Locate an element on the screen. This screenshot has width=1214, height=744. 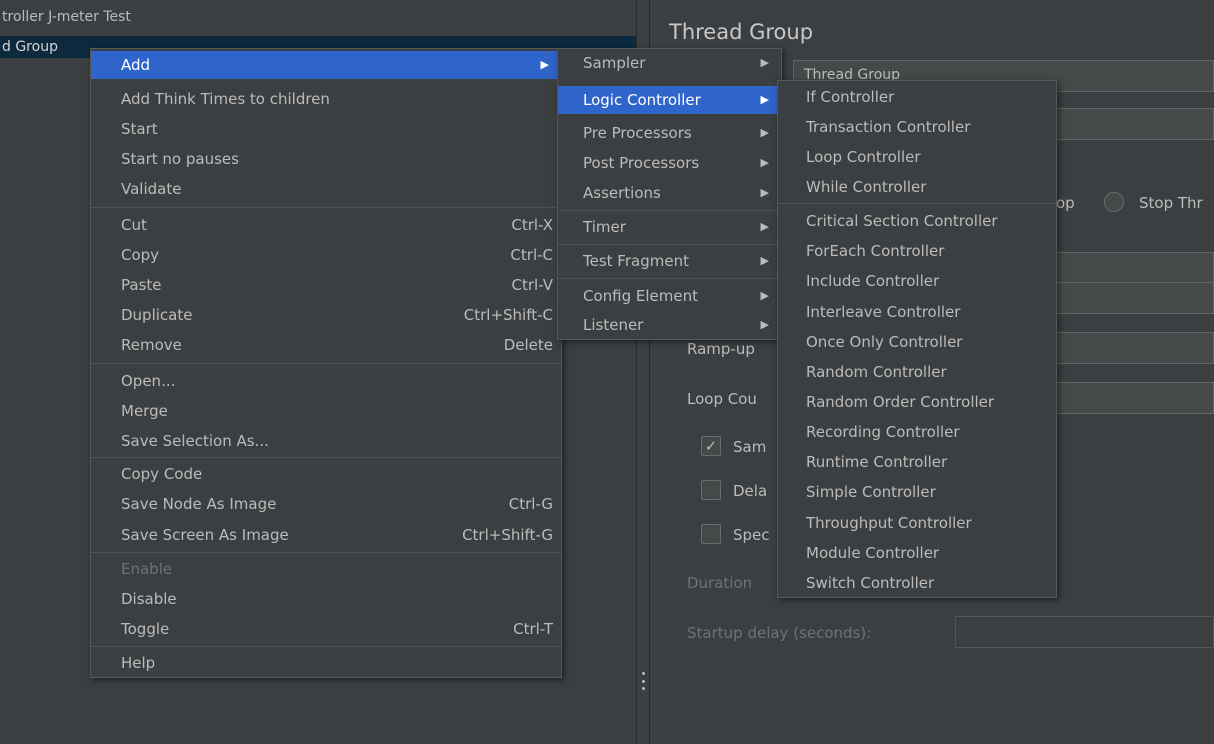
menu-item-save-node-as-image: Save Node As Image Ctrl-G is located at coordinates (326, 504).